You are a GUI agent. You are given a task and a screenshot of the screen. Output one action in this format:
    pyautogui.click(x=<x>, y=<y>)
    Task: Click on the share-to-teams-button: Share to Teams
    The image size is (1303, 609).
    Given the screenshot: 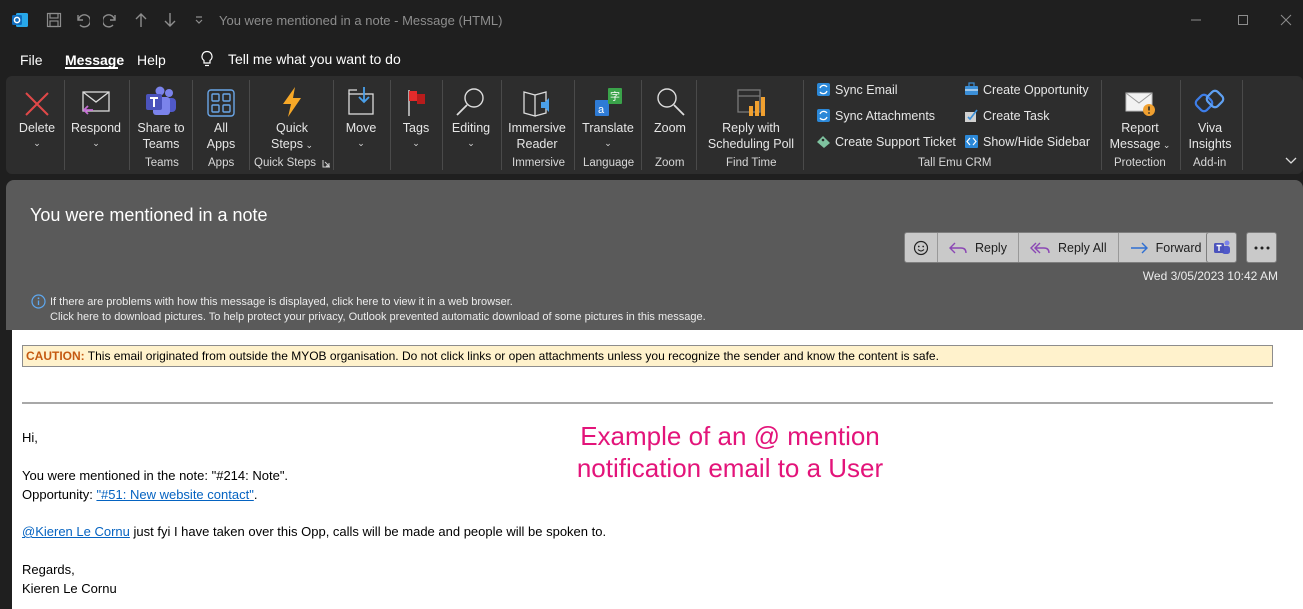 What is the action you would take?
    pyautogui.click(x=161, y=117)
    